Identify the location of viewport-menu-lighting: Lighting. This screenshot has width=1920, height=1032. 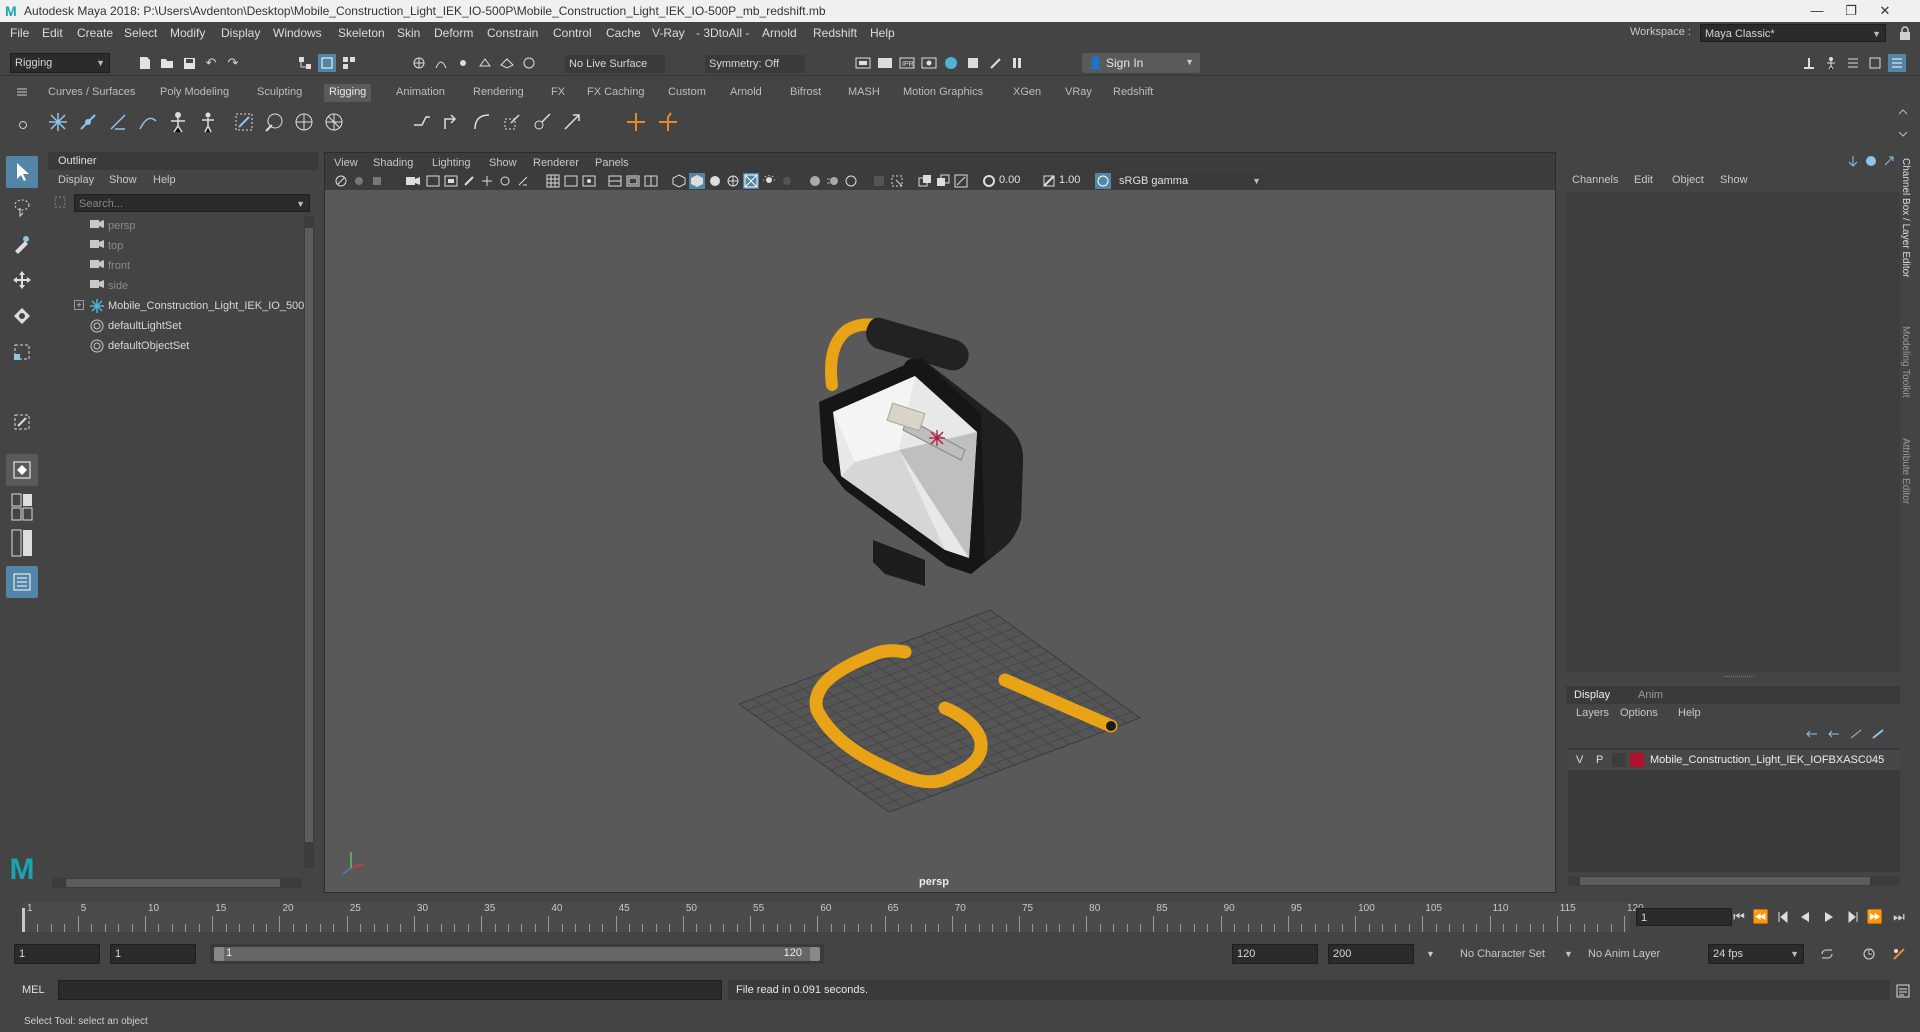
(451, 163).